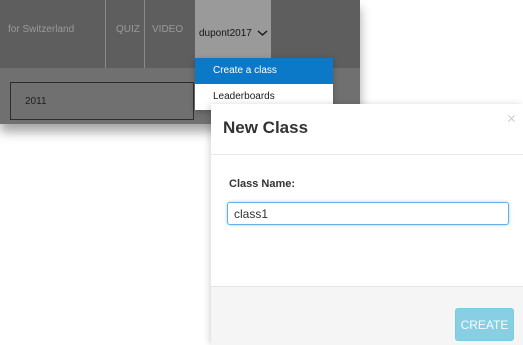  Describe the element at coordinates (36, 101) in the screenshot. I see `year-value: 2011` at that location.